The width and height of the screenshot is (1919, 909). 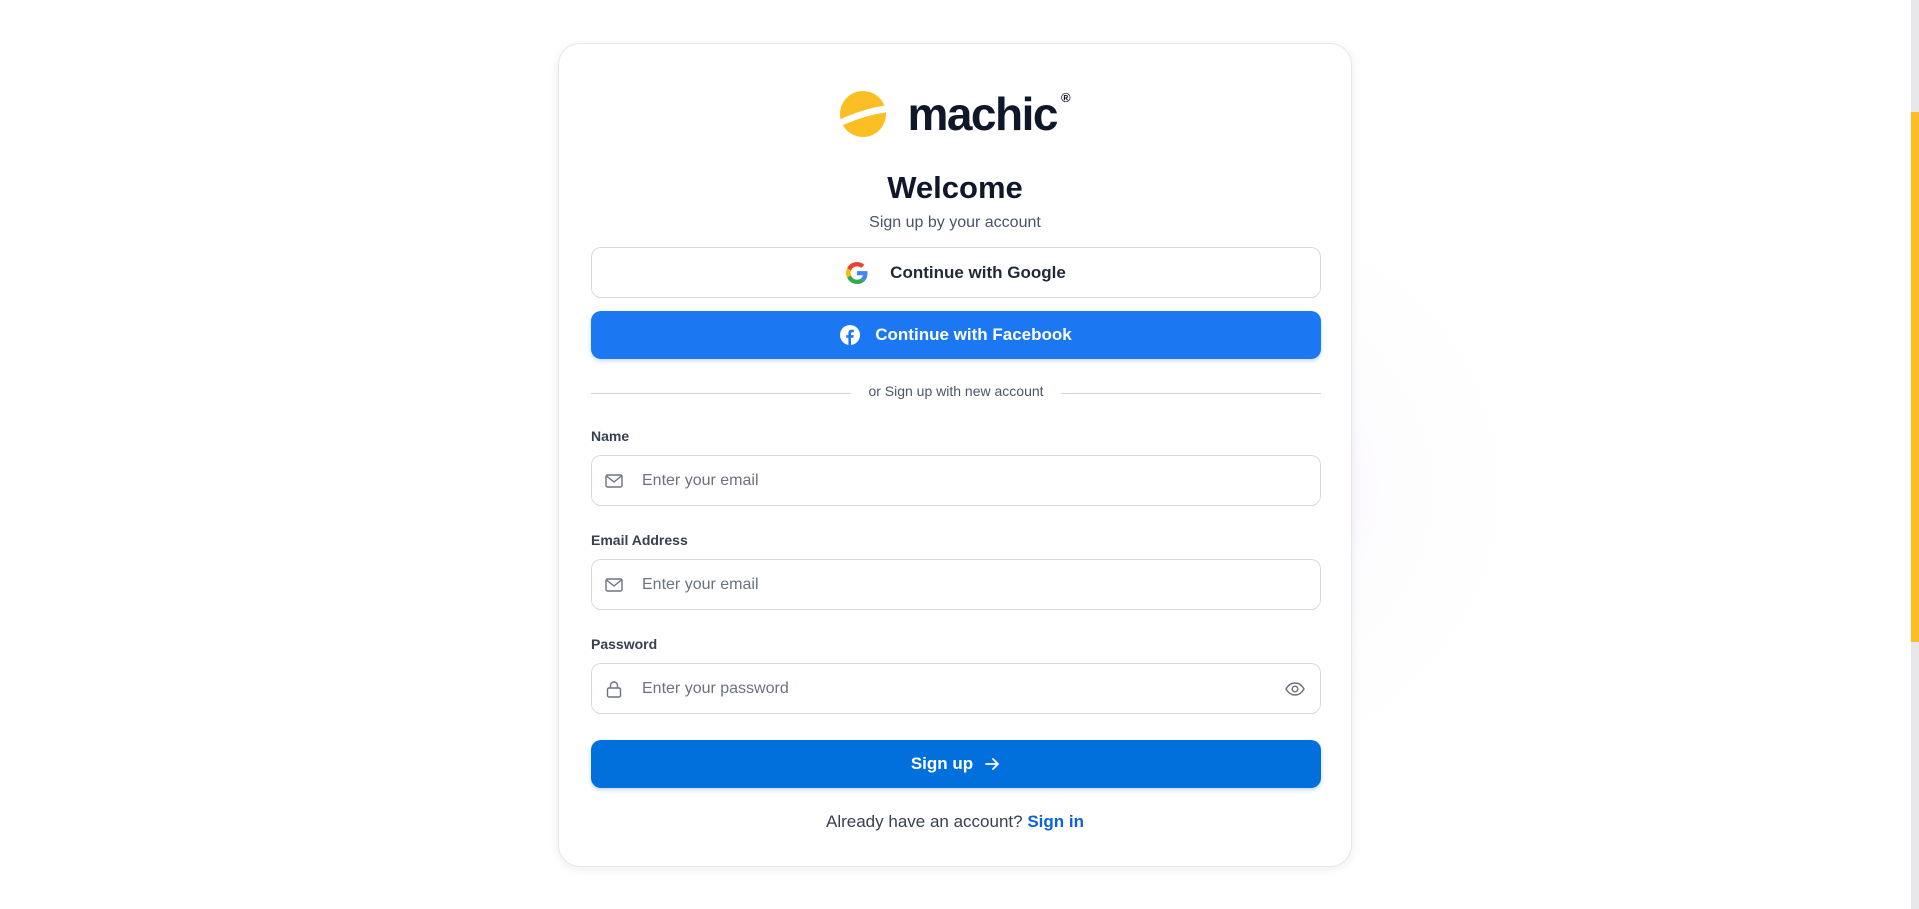 I want to click on sign-up-label: Sign up, so click(x=942, y=763).